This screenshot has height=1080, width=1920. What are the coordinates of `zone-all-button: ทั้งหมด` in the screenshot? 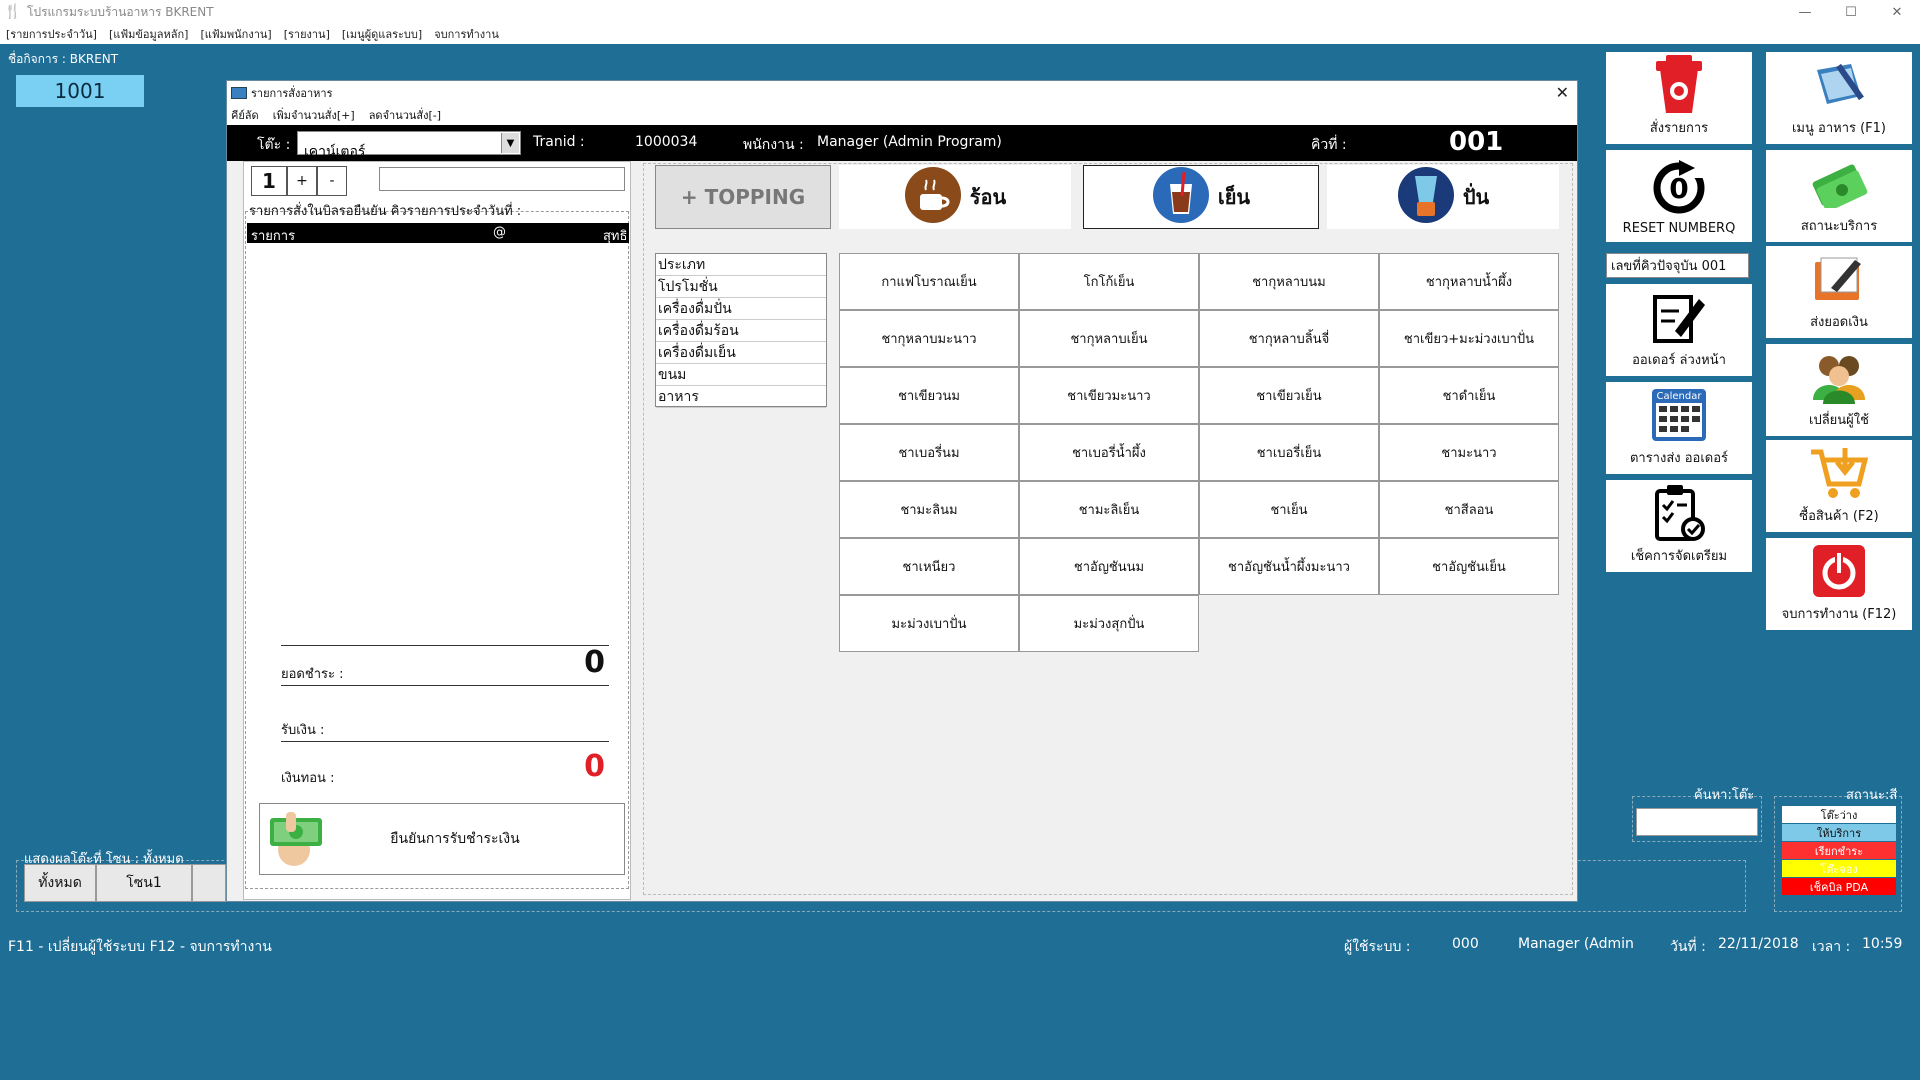 It's located at (60, 883).